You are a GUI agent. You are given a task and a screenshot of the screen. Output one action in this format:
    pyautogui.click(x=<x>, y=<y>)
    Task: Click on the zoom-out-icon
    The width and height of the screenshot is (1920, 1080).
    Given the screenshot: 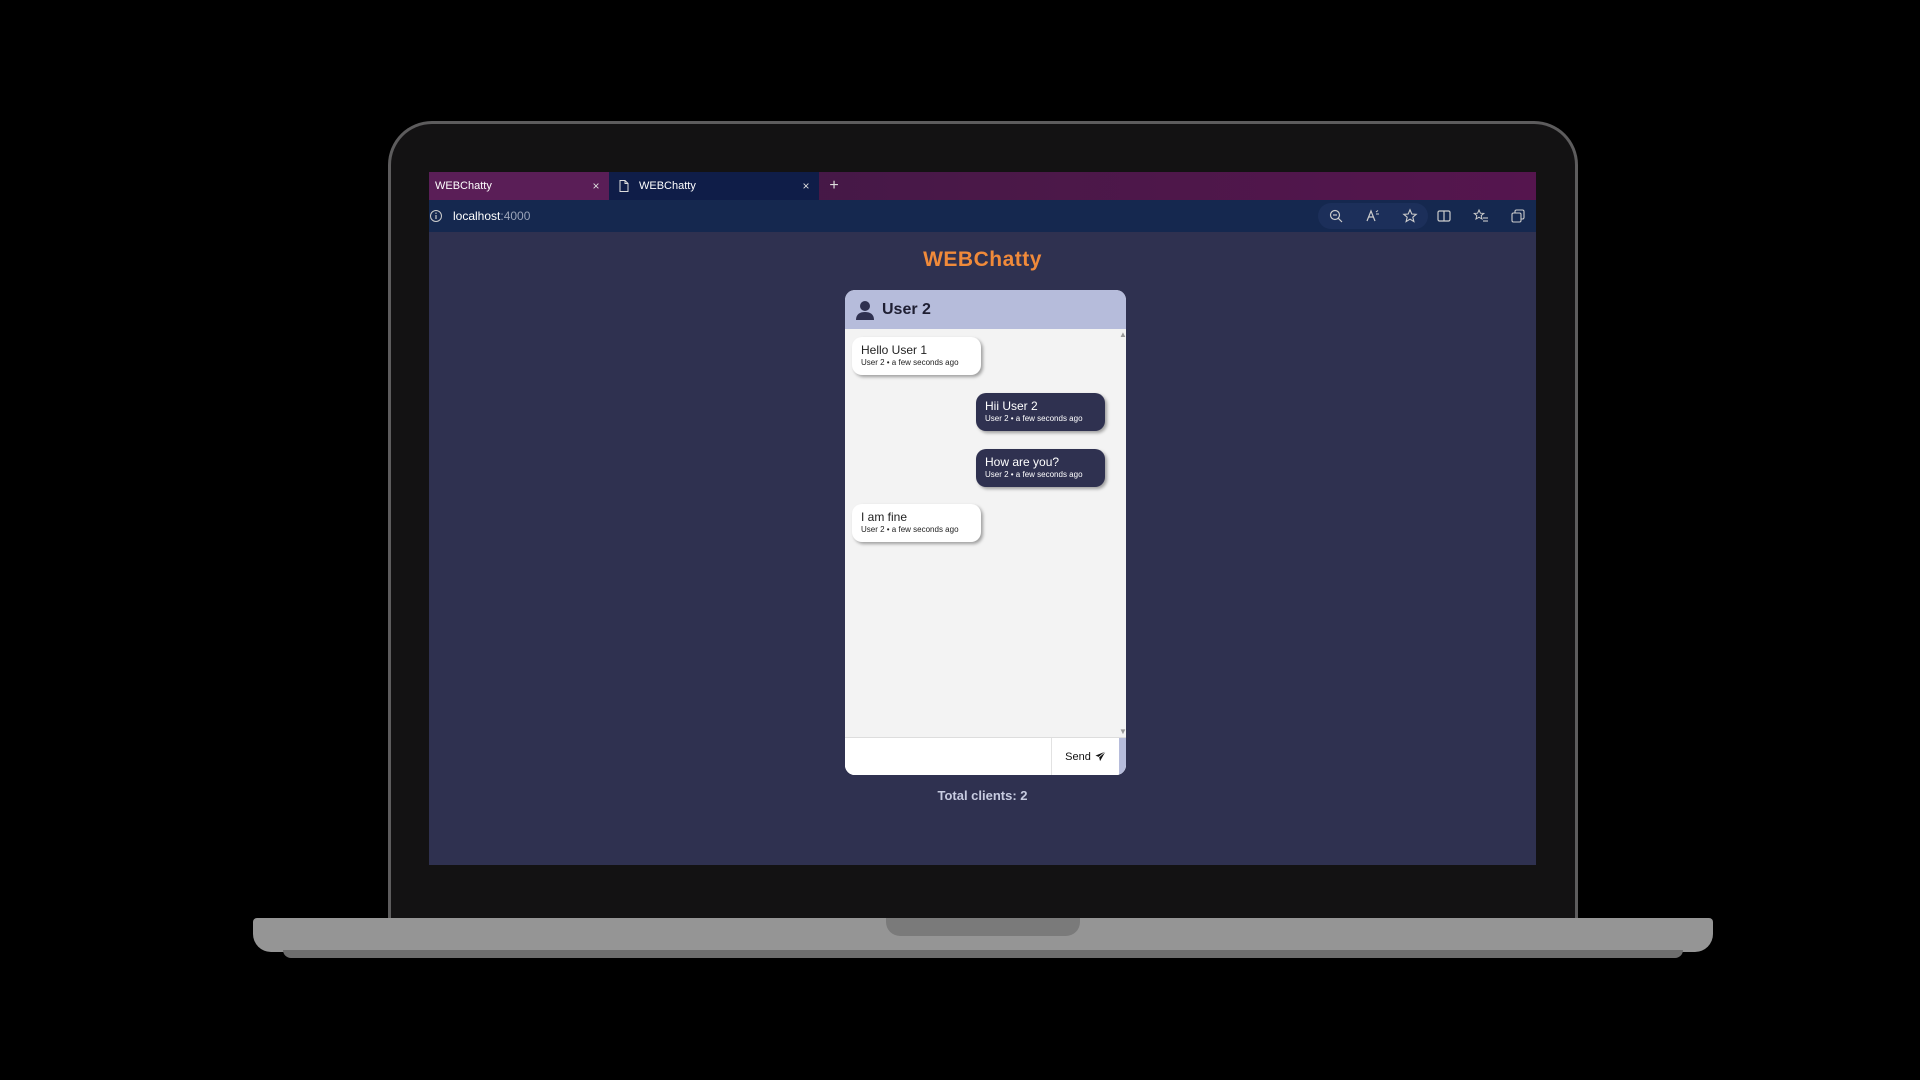 What is the action you would take?
    pyautogui.click(x=1336, y=216)
    